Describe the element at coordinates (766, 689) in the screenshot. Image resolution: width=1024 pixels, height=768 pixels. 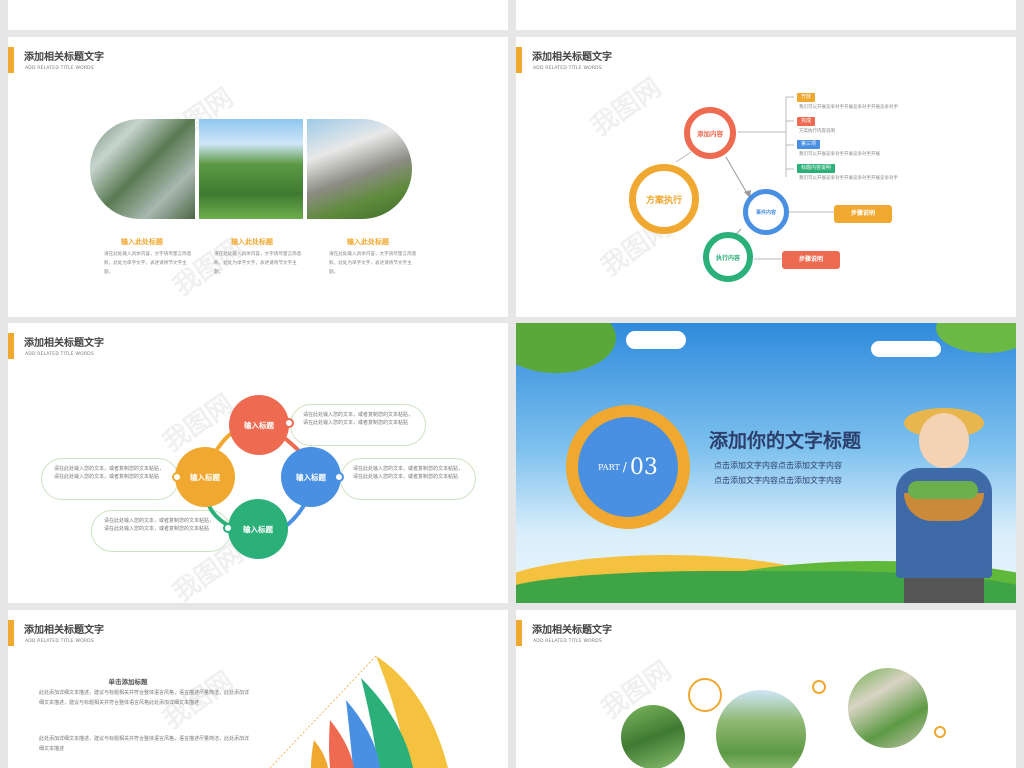
I see `slide-thumbnail-circles: 添加相关标题文字 ADD RELATED TITLE WORDS 我图网` at that location.